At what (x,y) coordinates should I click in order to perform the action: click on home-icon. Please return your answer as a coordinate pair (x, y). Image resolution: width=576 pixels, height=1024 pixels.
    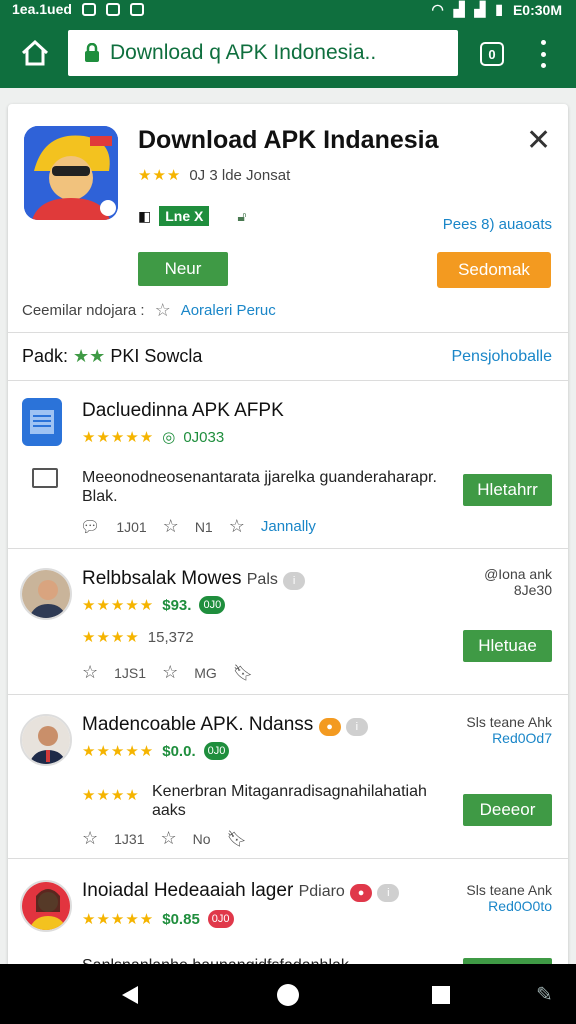
    Looking at the image, I should click on (35, 52).